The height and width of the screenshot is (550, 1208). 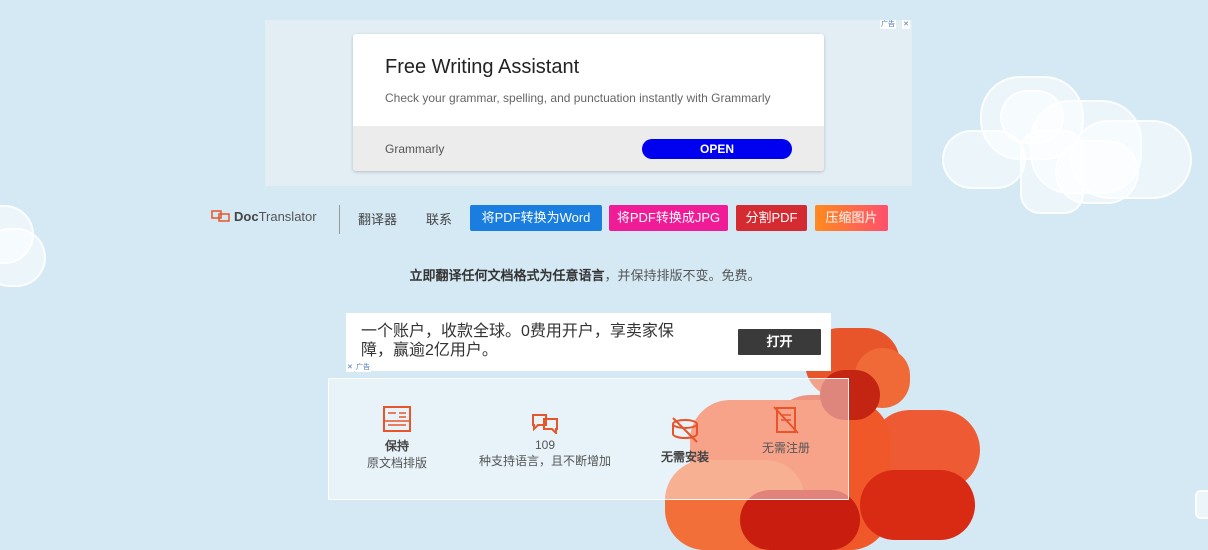 What do you see at coordinates (851, 218) in the screenshot?
I see `compress-image-button: 压缩图片` at bounding box center [851, 218].